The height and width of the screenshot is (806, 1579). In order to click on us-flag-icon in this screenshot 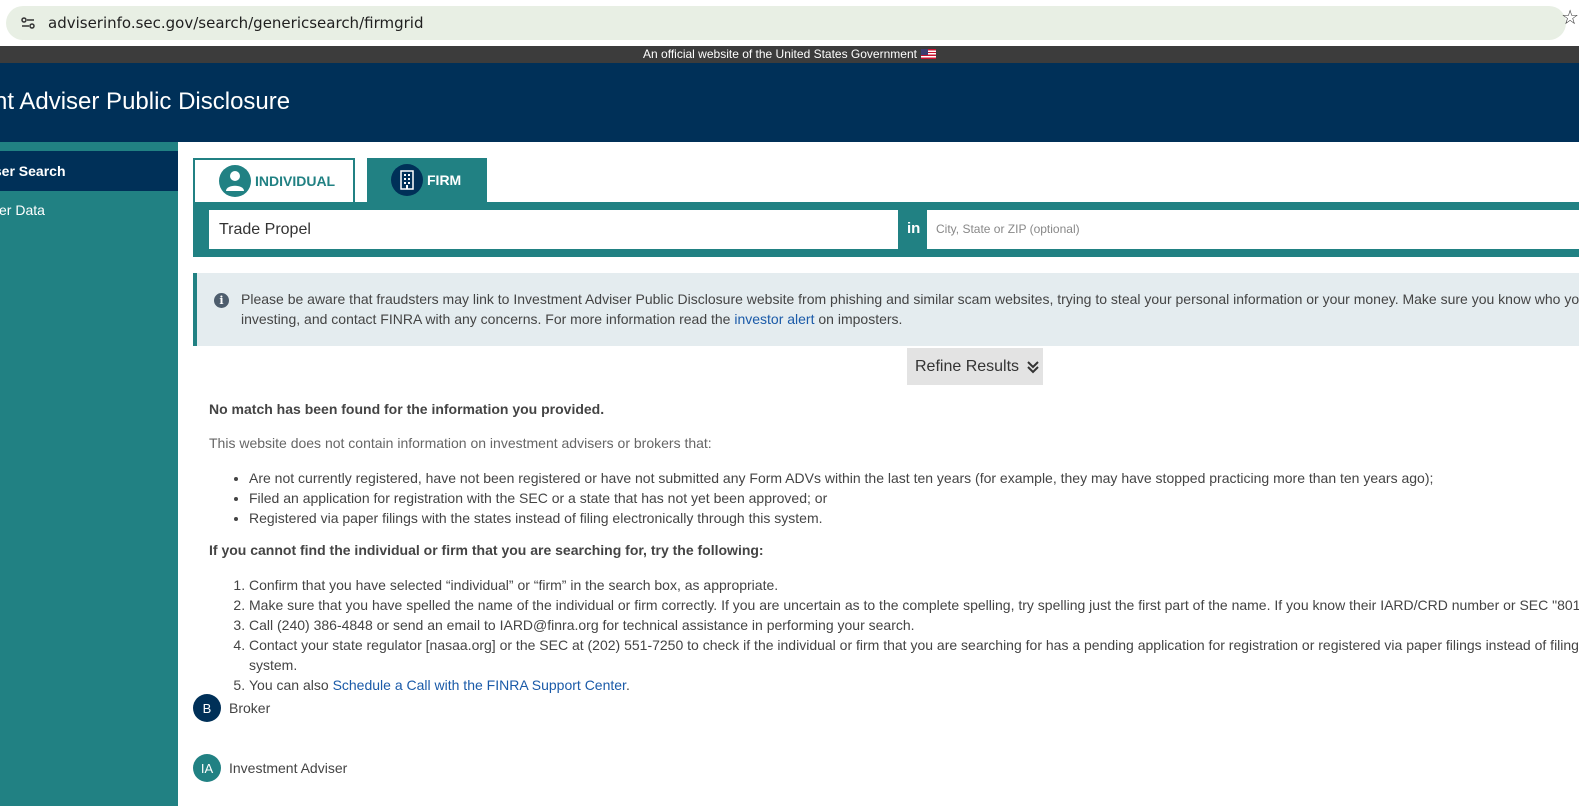, I will do `click(928, 54)`.